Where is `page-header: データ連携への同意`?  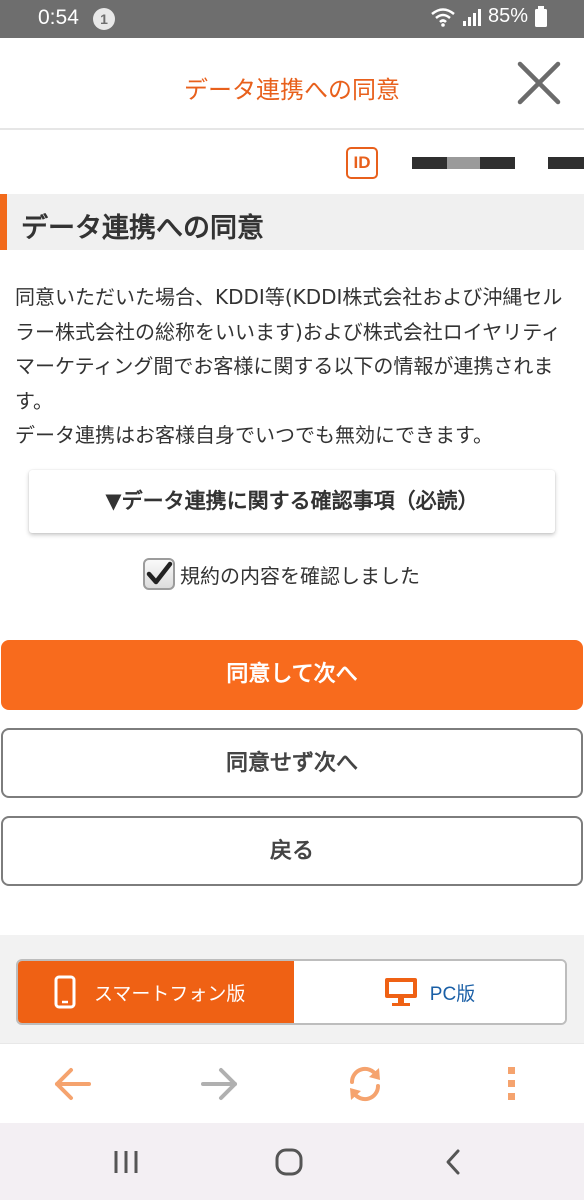
page-header: データ連携への同意 is located at coordinates (292, 84).